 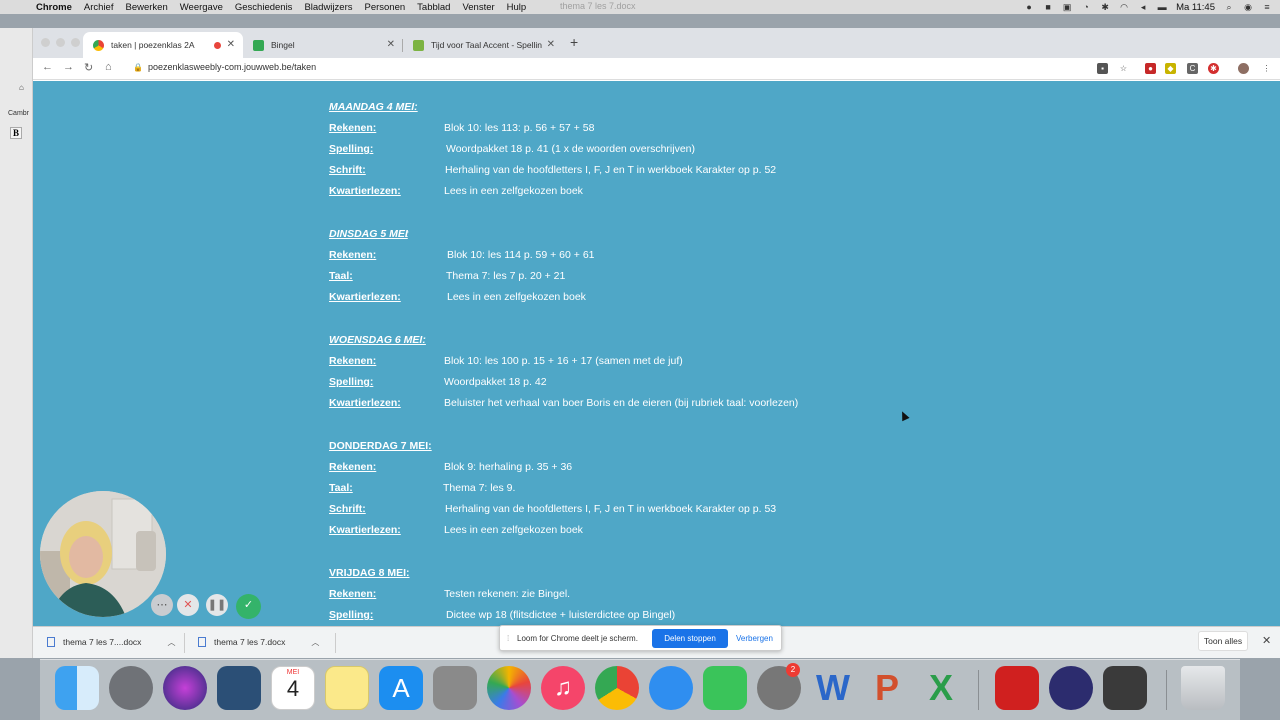 What do you see at coordinates (725, 688) in the screenshot?
I see `facetime-icon` at bounding box center [725, 688].